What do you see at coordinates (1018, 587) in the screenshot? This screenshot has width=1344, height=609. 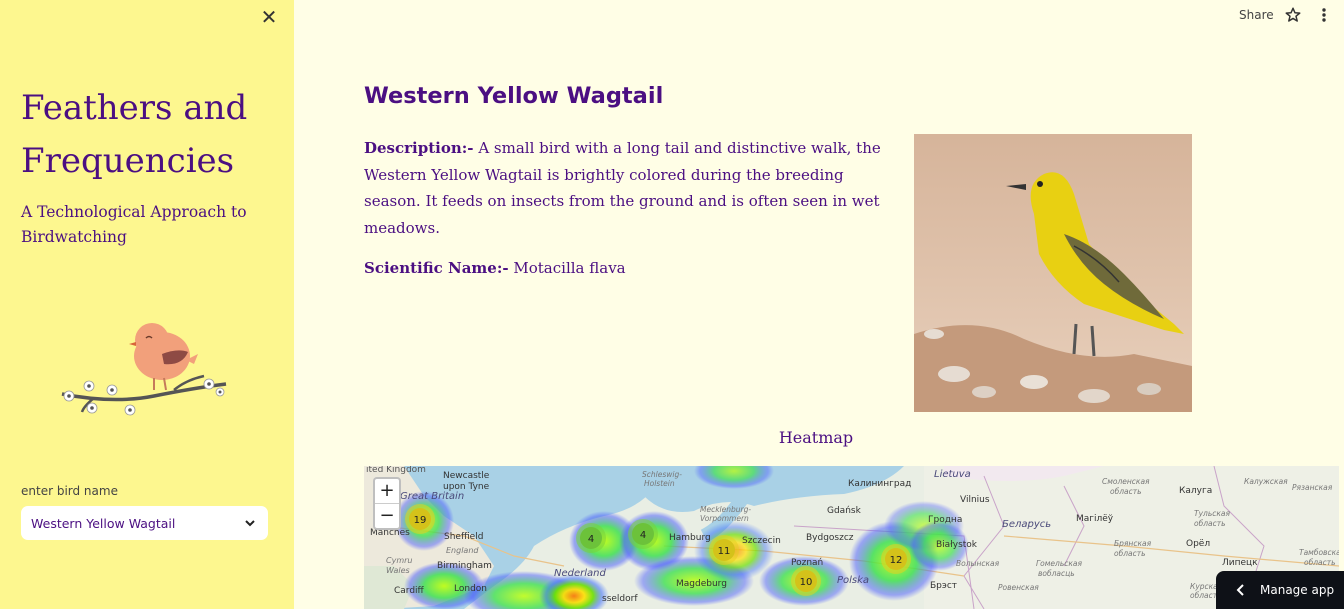 I see `map-label-rovenskaya: Ровенская` at bounding box center [1018, 587].